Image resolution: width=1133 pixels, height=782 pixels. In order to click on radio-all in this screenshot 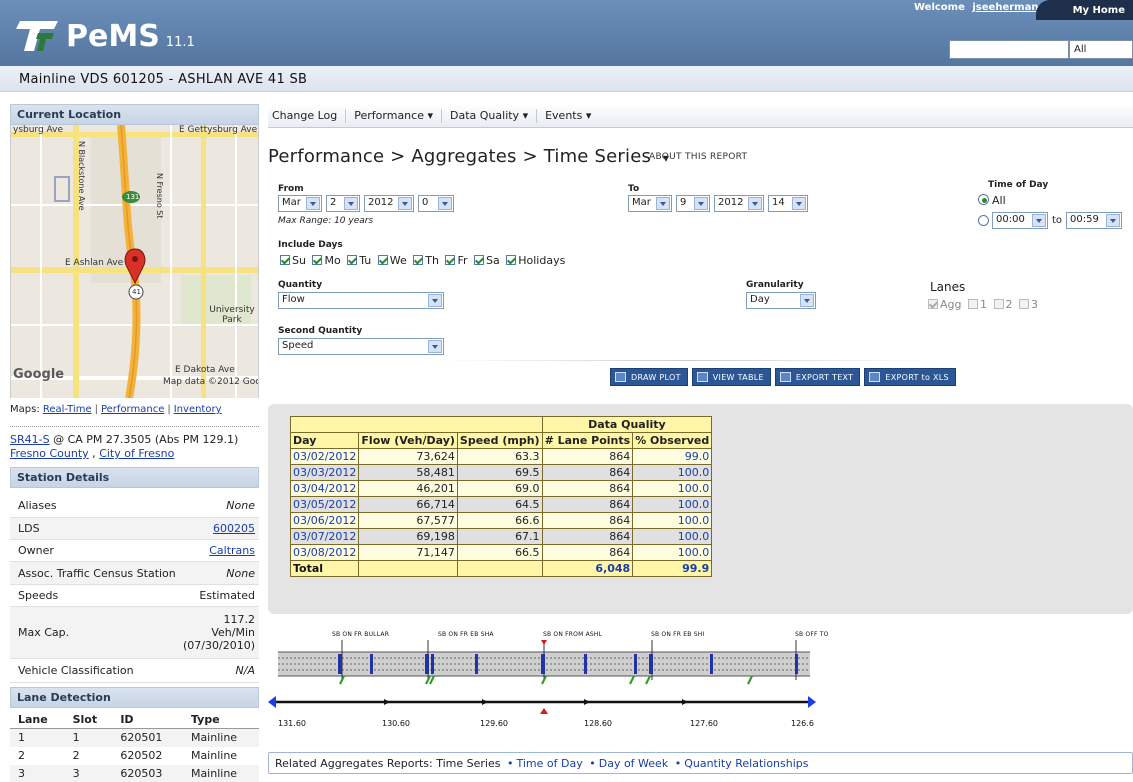, I will do `click(983, 199)`.